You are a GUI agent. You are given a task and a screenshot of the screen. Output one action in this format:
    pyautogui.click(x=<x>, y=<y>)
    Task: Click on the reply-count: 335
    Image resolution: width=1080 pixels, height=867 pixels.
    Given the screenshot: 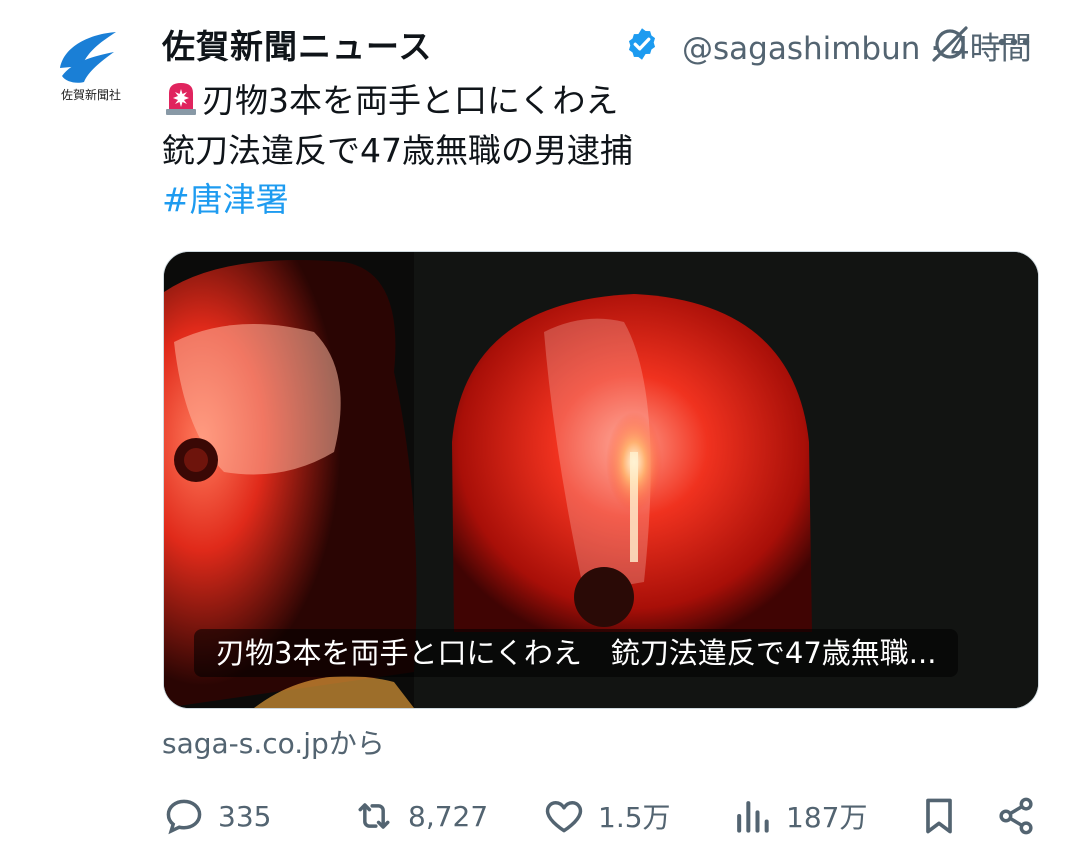 What is the action you would take?
    pyautogui.click(x=245, y=816)
    